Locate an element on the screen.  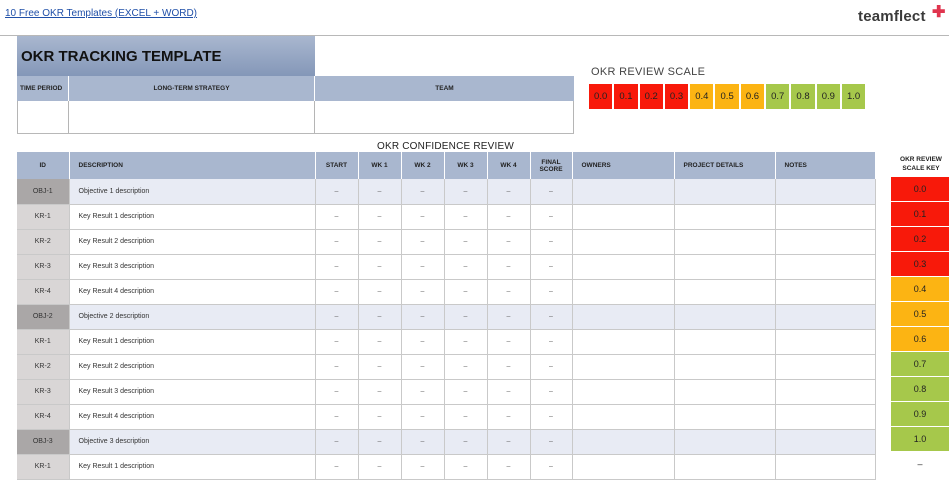
team-cell is located at coordinates (444, 117).